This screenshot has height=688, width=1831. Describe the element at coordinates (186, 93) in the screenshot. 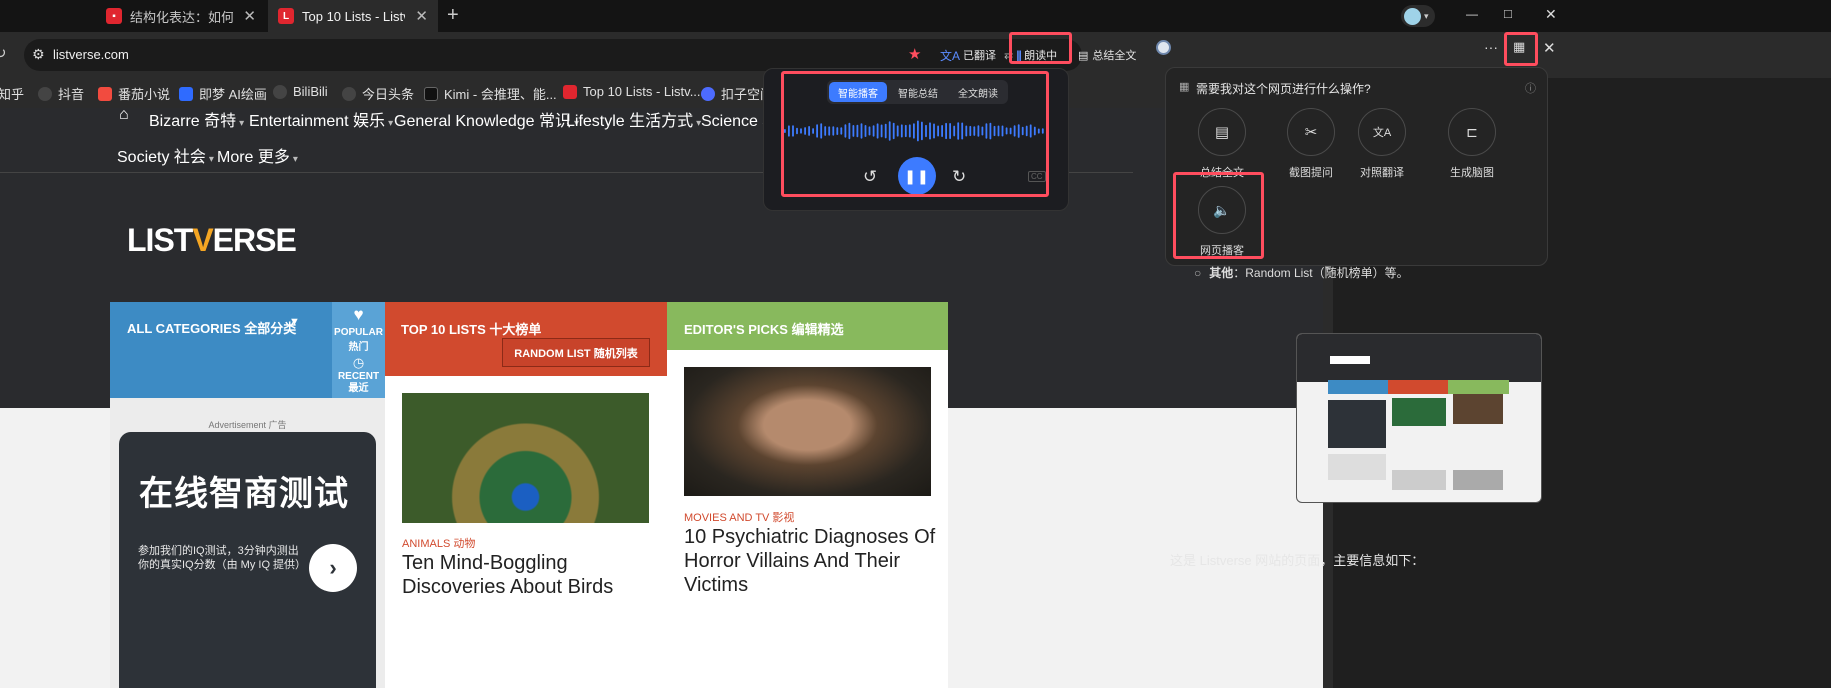

I see `jimeng-icon` at that location.